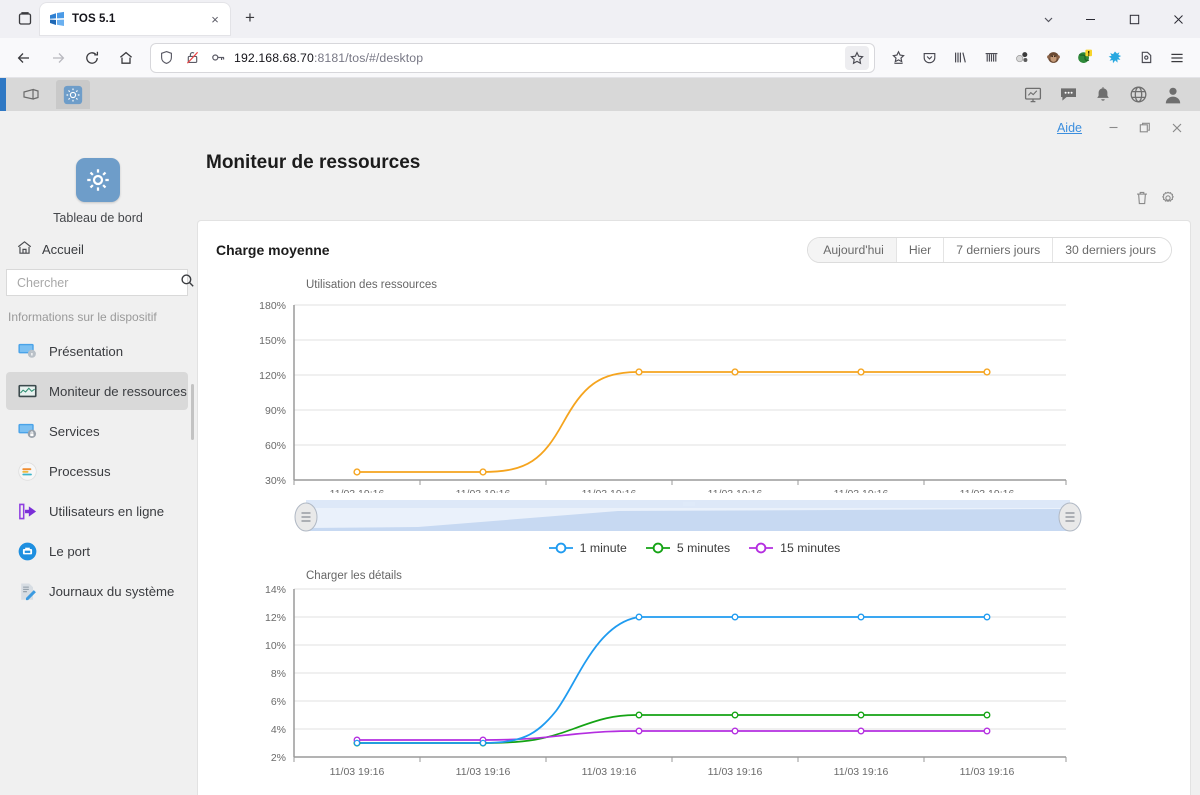  What do you see at coordinates (1070, 517) in the screenshot?
I see `datazoom-right-handle` at bounding box center [1070, 517].